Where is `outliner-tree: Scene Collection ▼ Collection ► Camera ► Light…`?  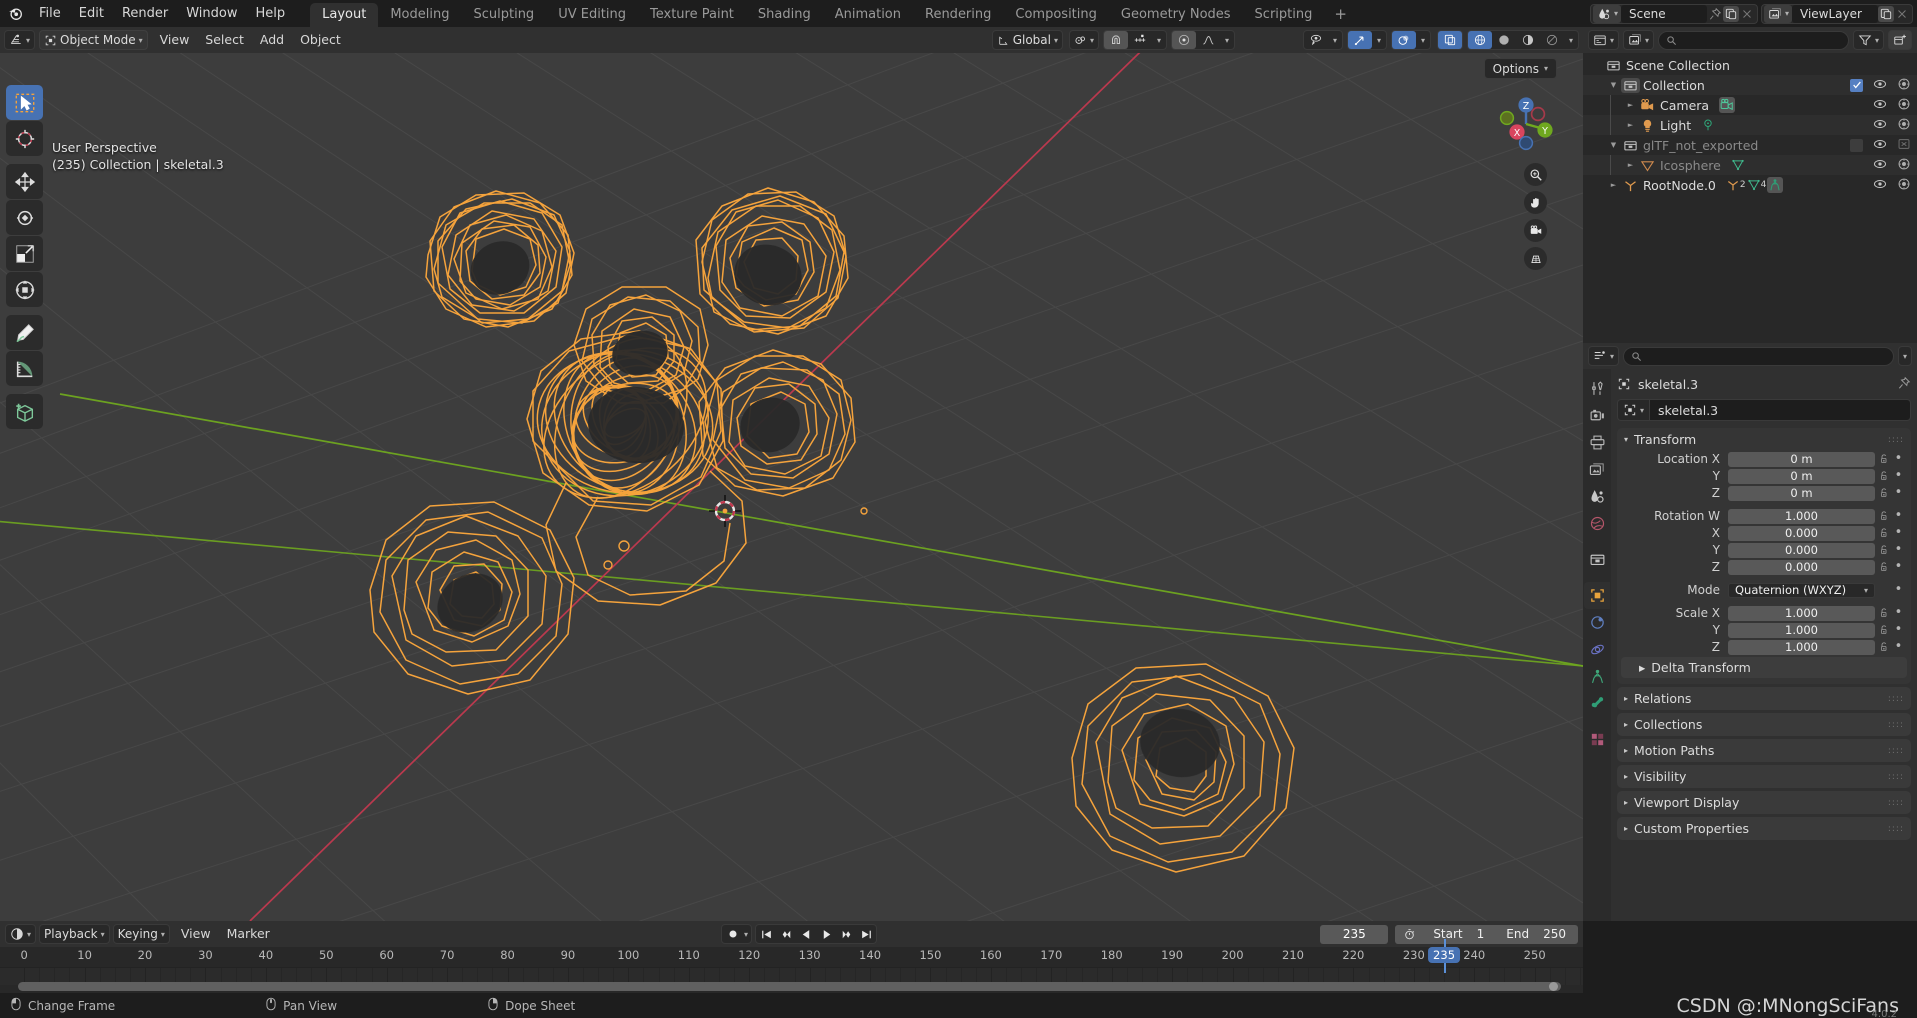
outliner-tree: Scene Collection ▼ Collection ► Camera ► Light… is located at coordinates (1750, 124).